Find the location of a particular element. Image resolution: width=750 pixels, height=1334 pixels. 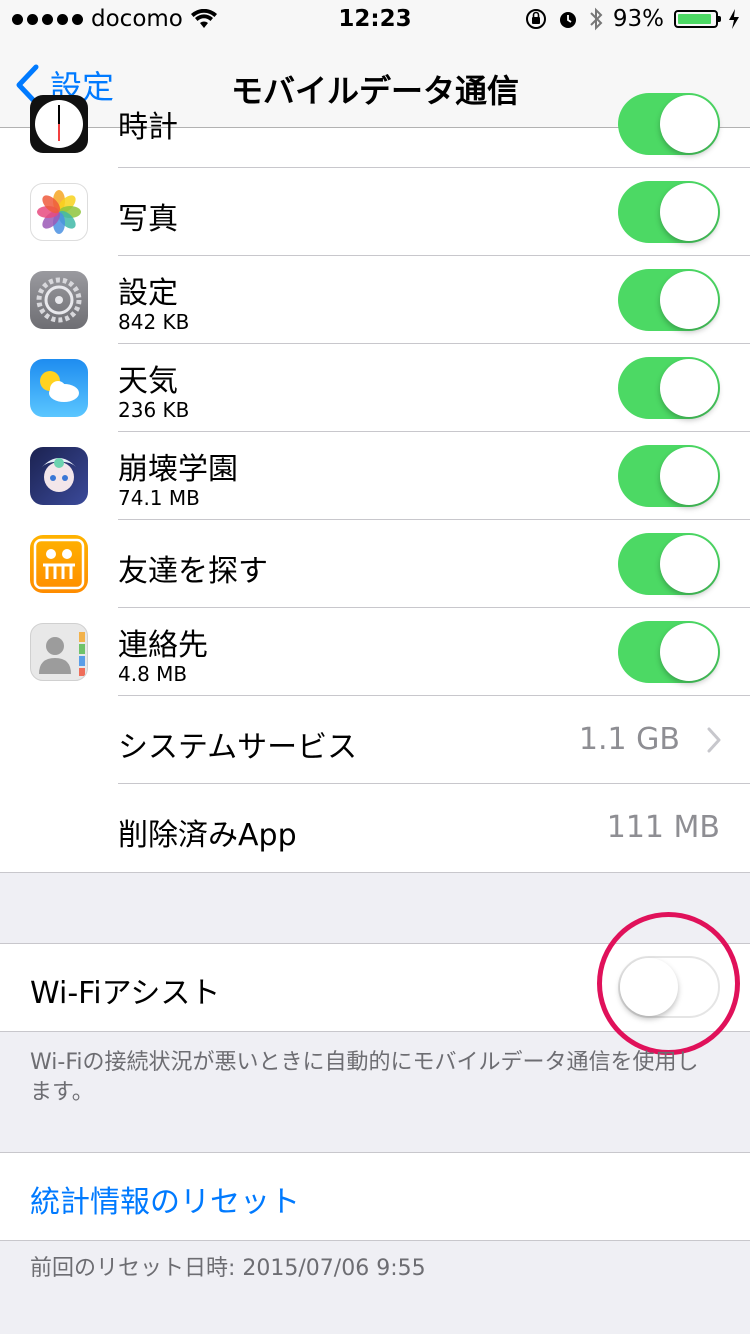

reset-section: 統計情報のリセット is located at coordinates (375, 1196).